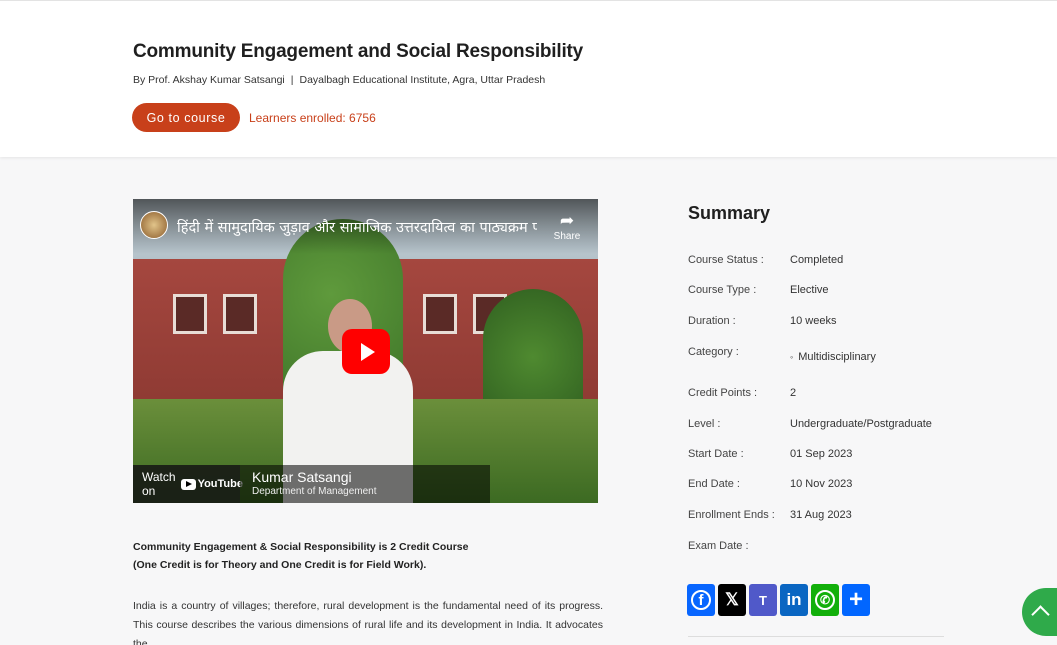  What do you see at coordinates (716, 454) in the screenshot?
I see `summary-label: Start Date :` at bounding box center [716, 454].